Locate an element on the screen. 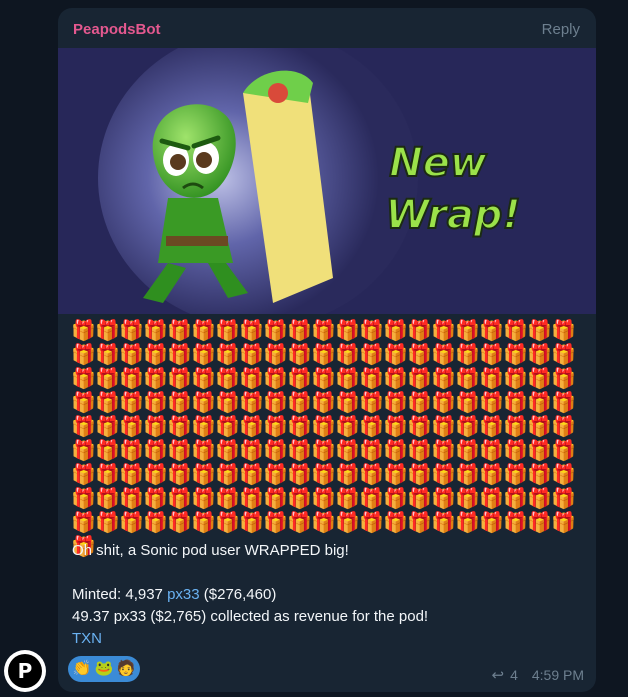 This screenshot has height=697, width=628. txn-link: TXN is located at coordinates (87, 638).